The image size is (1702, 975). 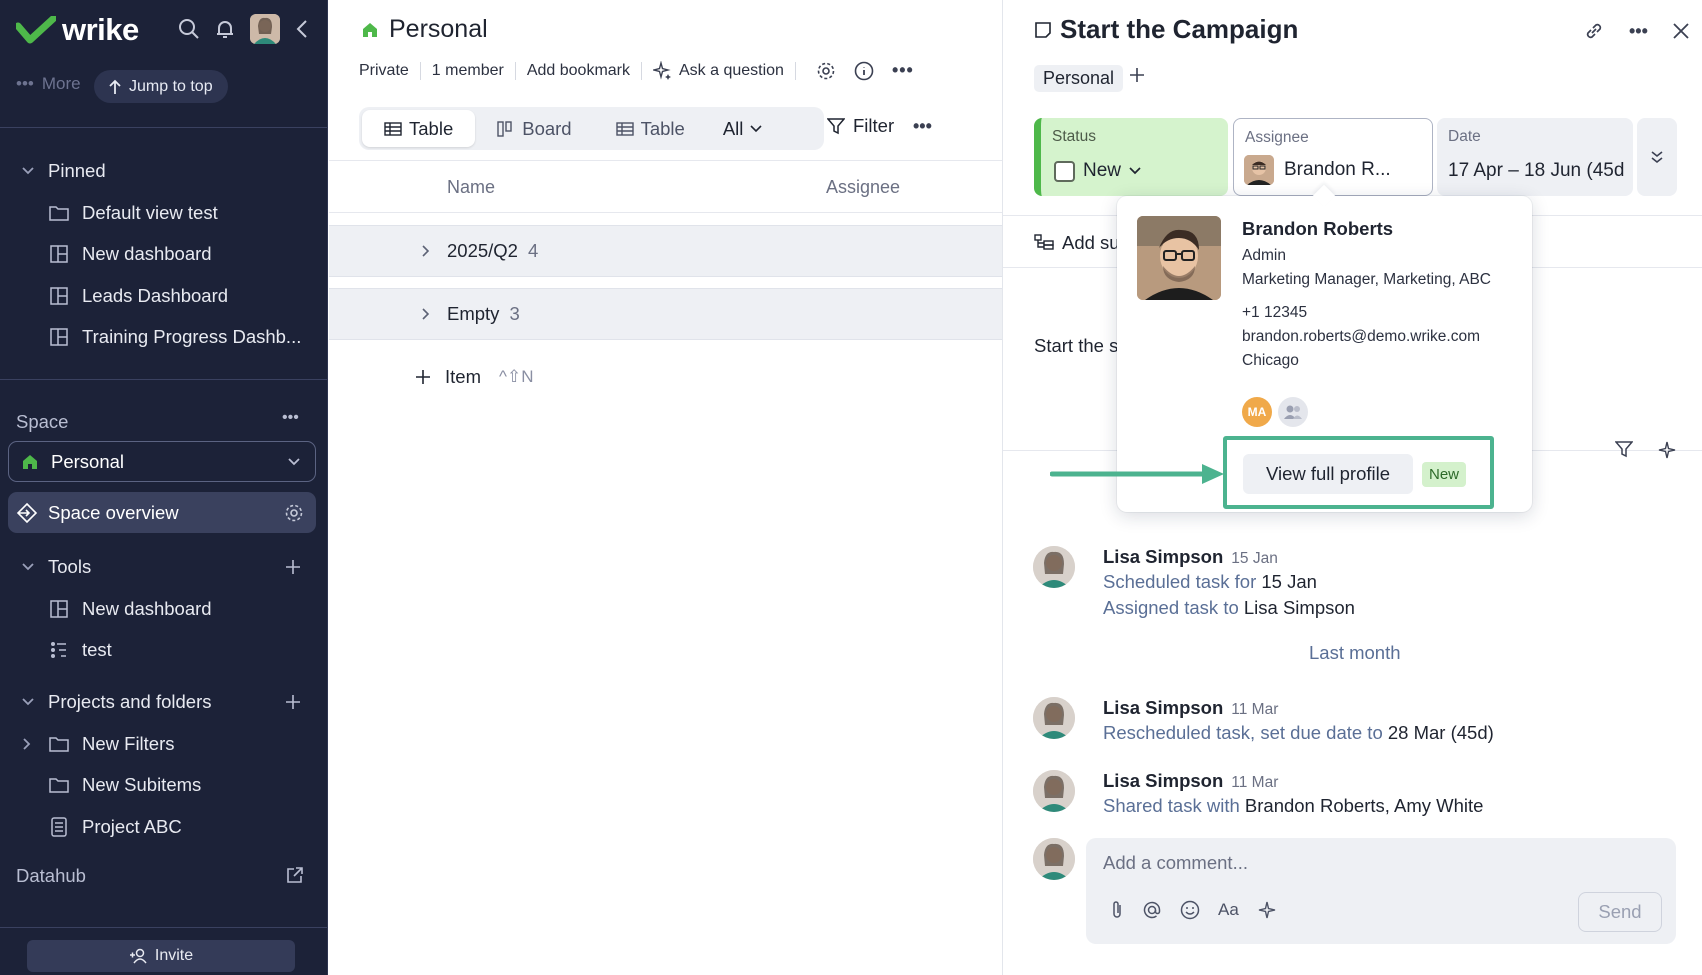 What do you see at coordinates (1182, 581) in the screenshot?
I see `activity-text: Scheduled task for` at bounding box center [1182, 581].